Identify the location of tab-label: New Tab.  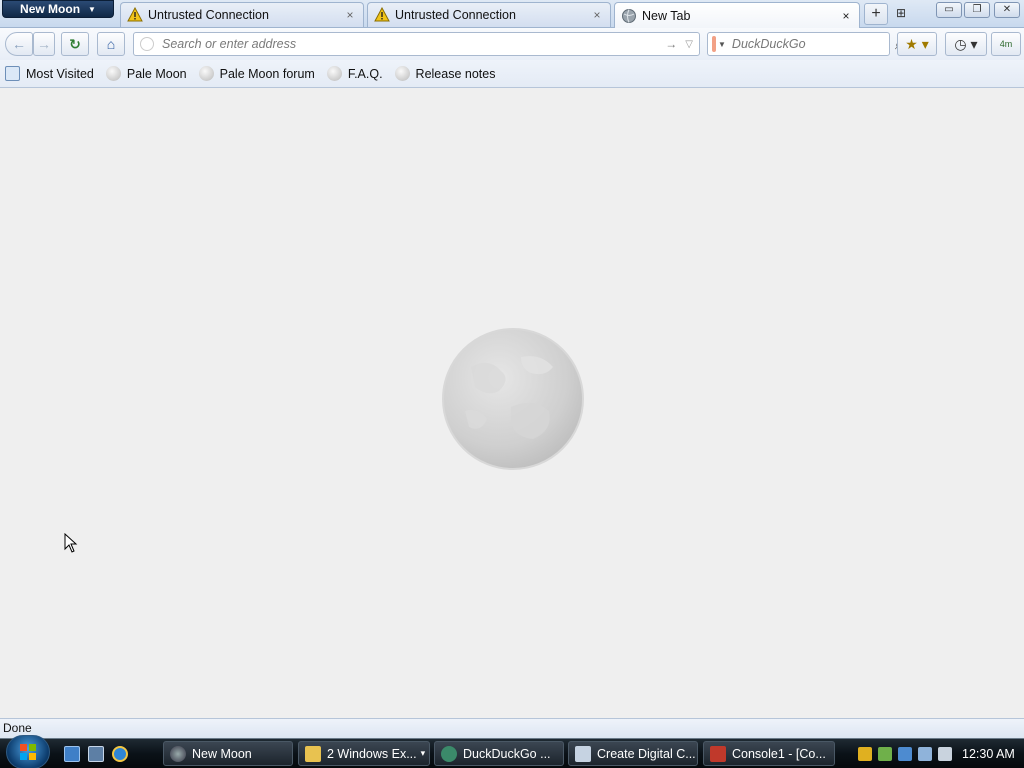
(666, 15).